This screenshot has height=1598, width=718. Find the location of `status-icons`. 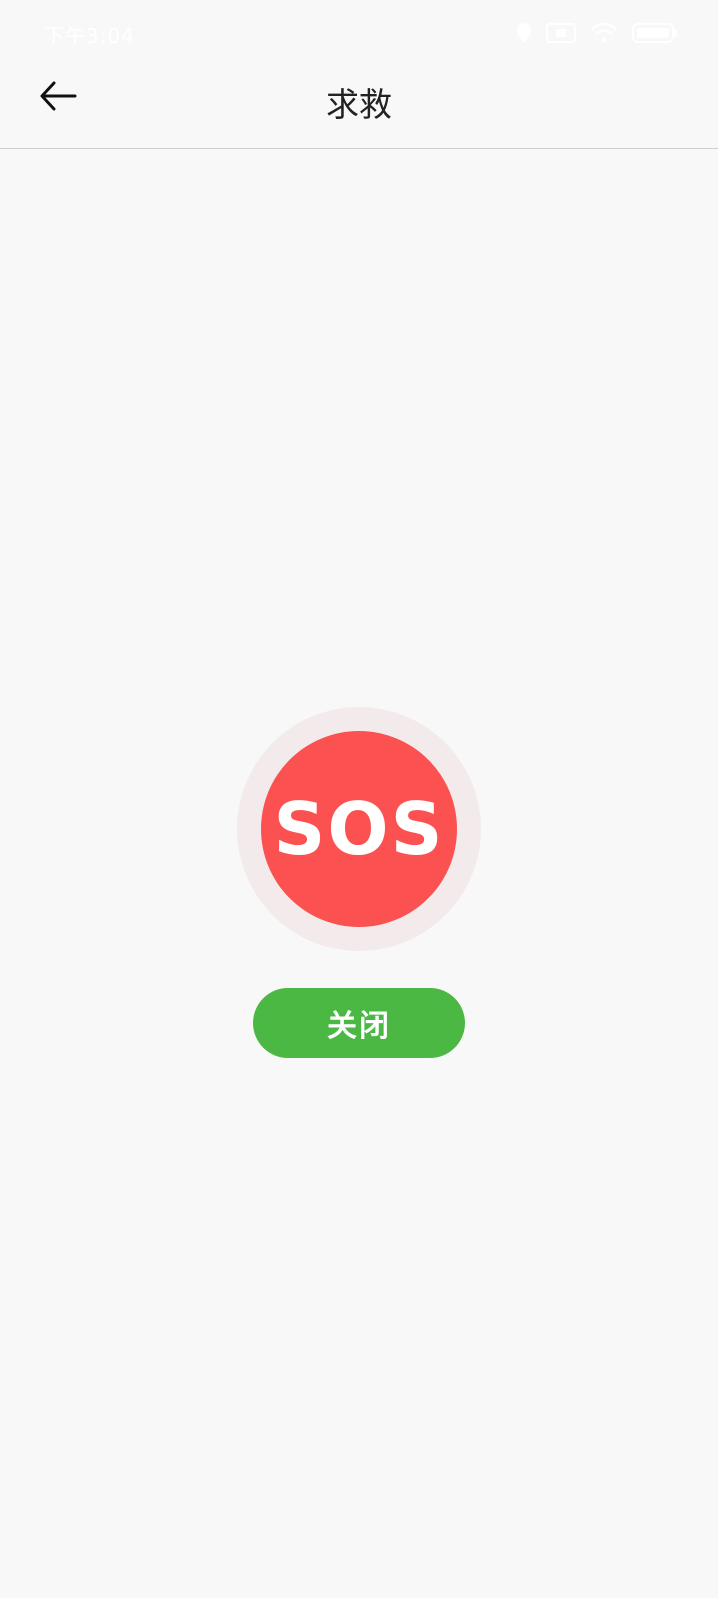

status-icons is located at coordinates (597, 33).